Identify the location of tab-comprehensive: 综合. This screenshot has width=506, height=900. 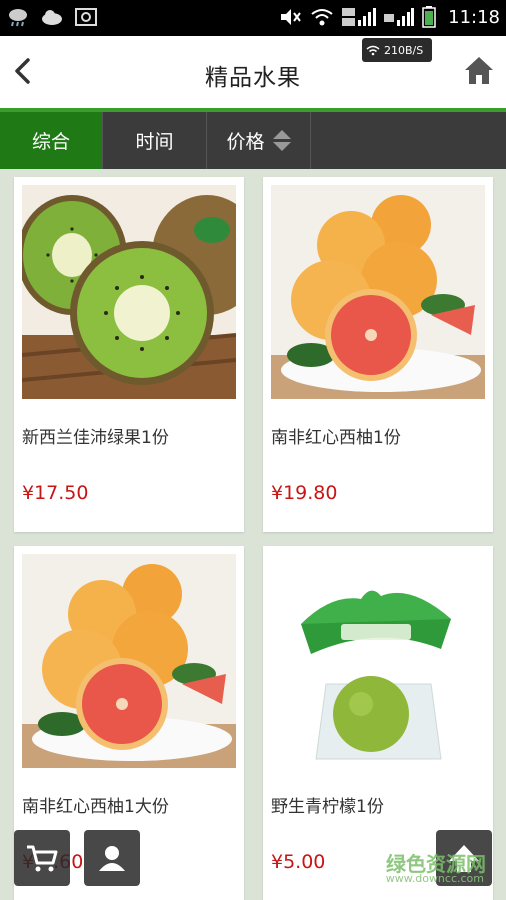
(51, 140).